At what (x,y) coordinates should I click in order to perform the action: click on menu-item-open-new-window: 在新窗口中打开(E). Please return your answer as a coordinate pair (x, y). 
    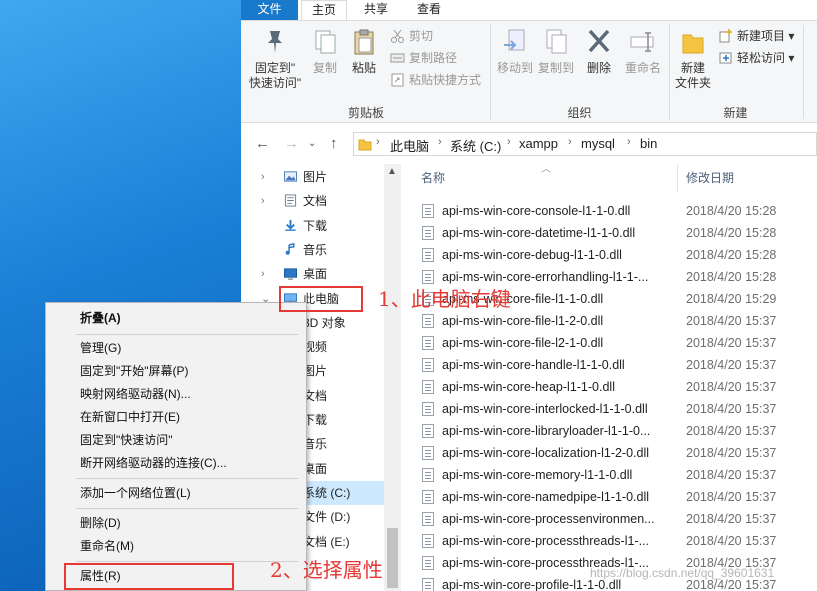
    Looking at the image, I should click on (176, 417).